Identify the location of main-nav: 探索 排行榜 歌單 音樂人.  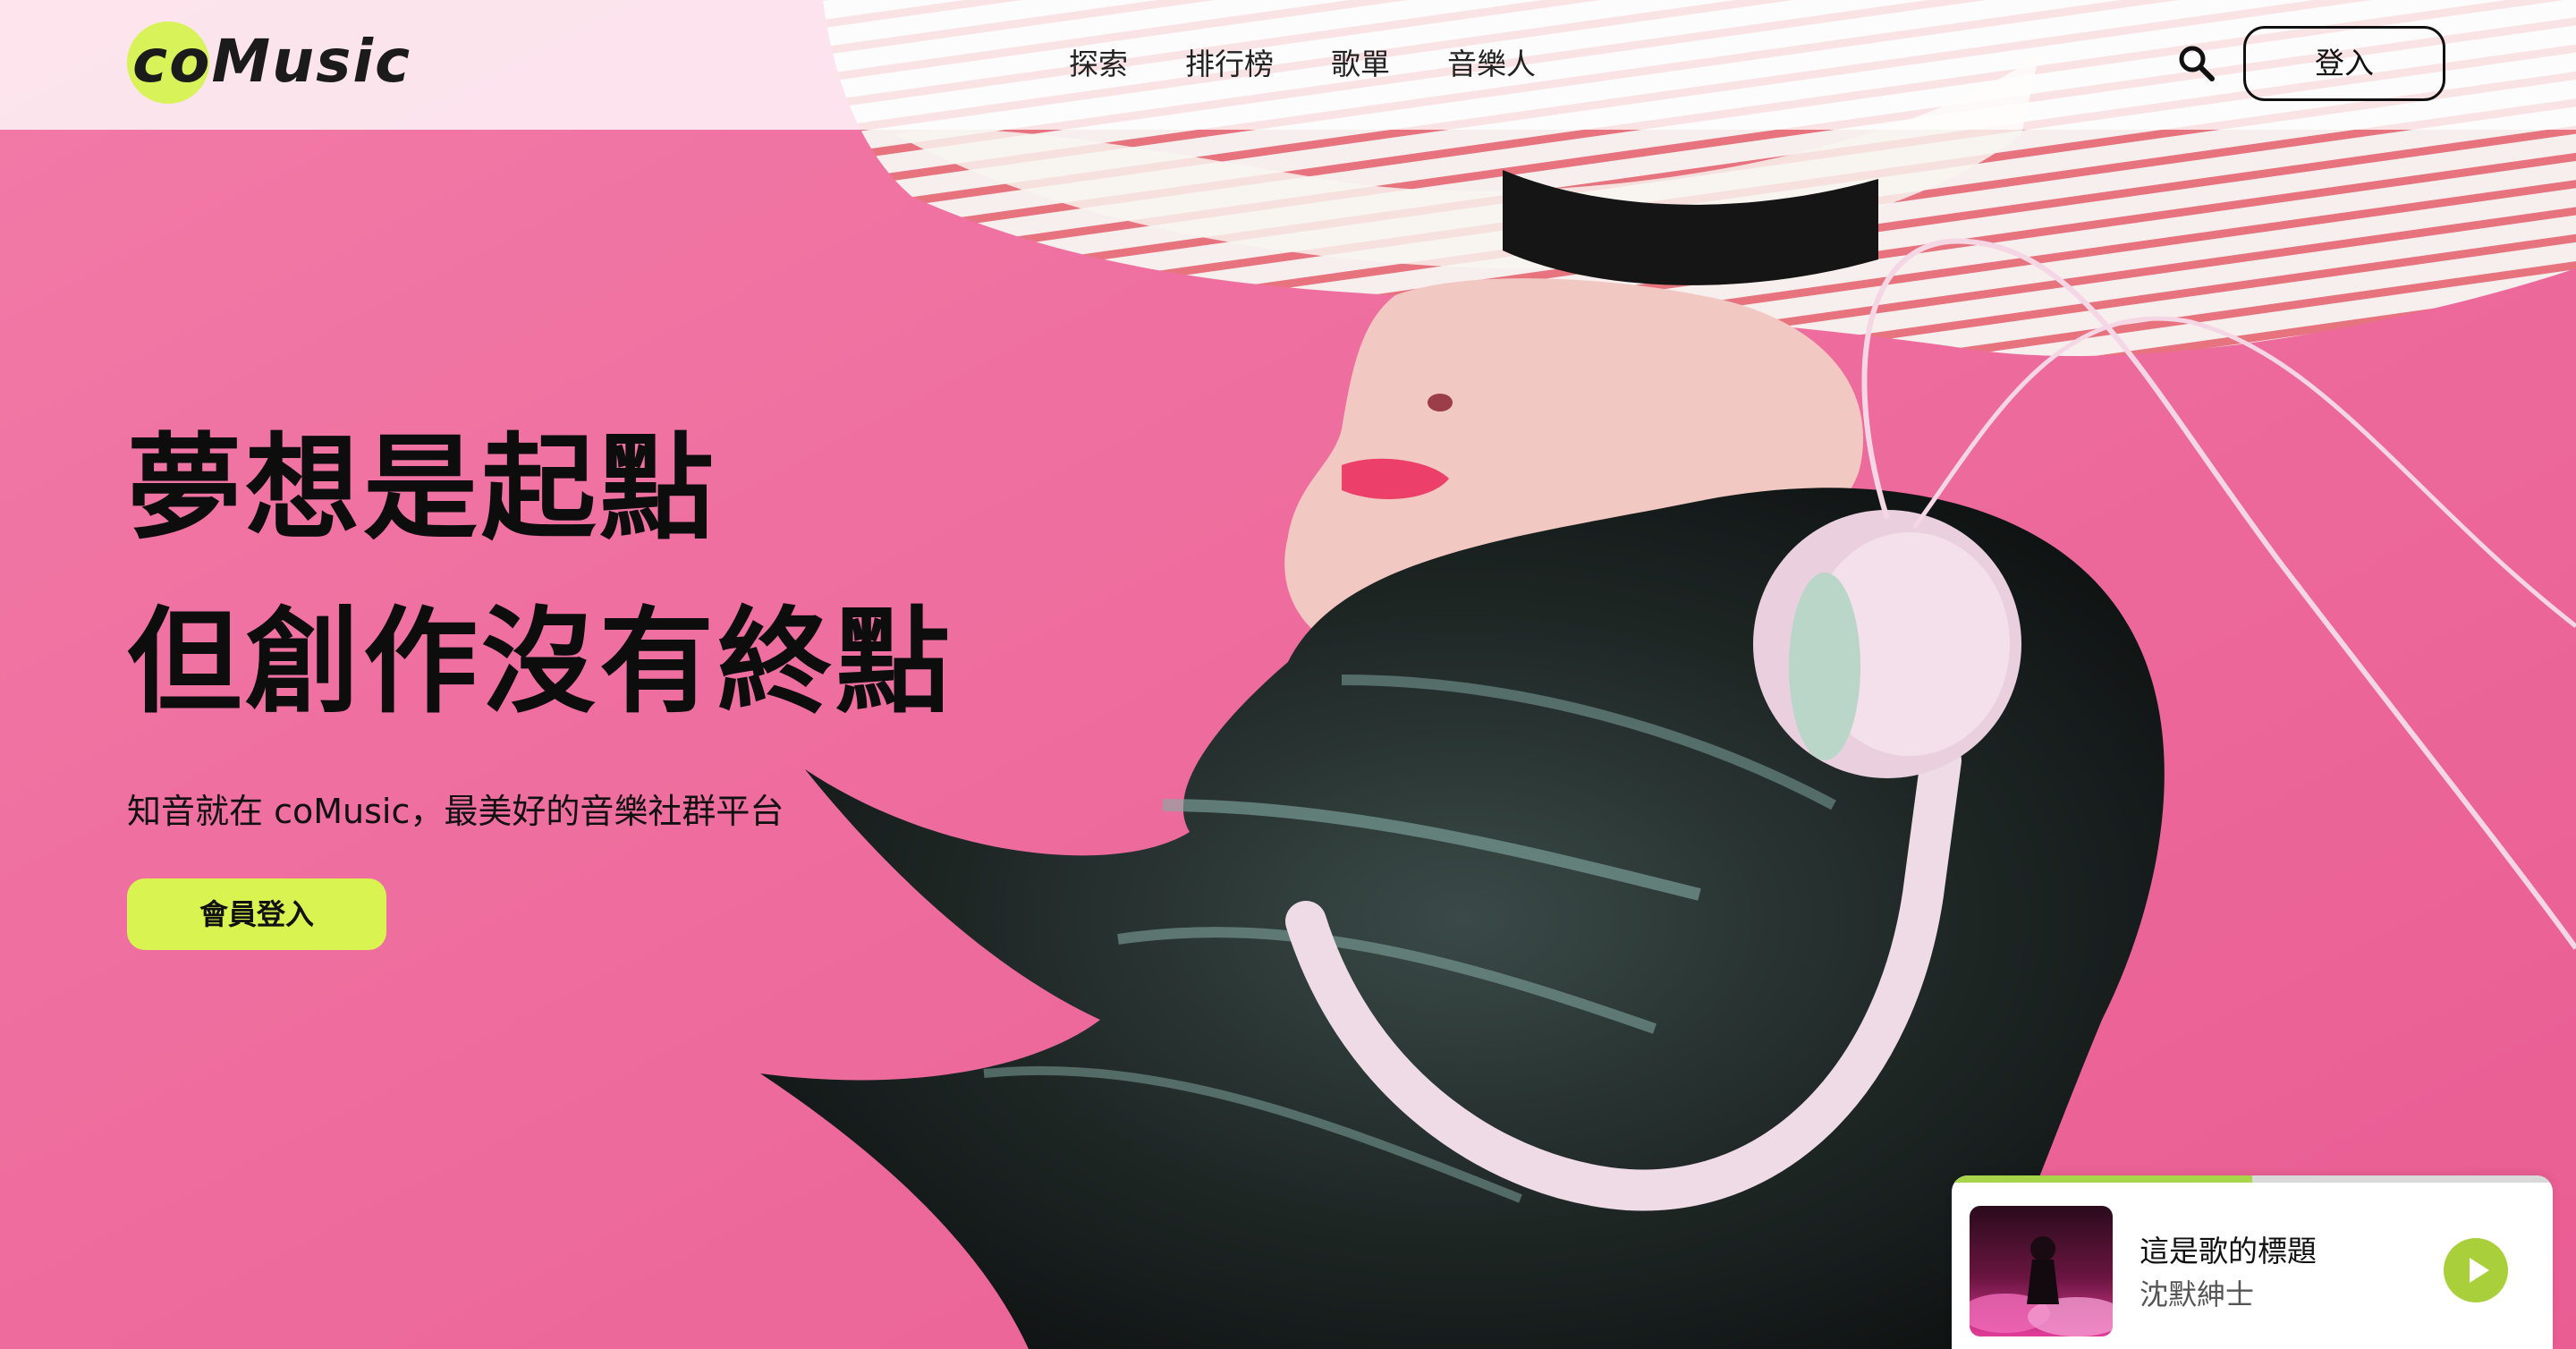
(1331, 64).